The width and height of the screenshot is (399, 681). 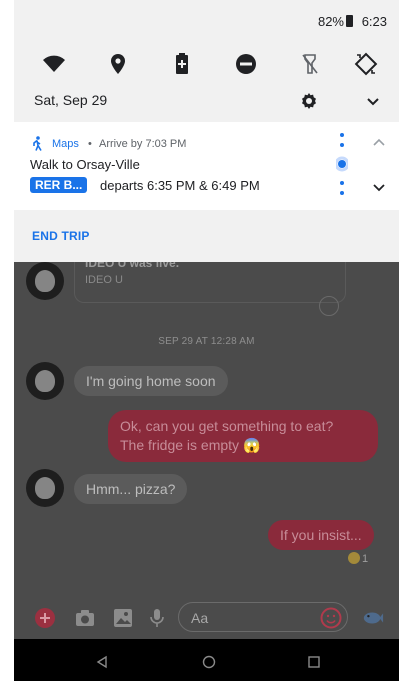 I want to click on home-icon, so click(x=209, y=662).